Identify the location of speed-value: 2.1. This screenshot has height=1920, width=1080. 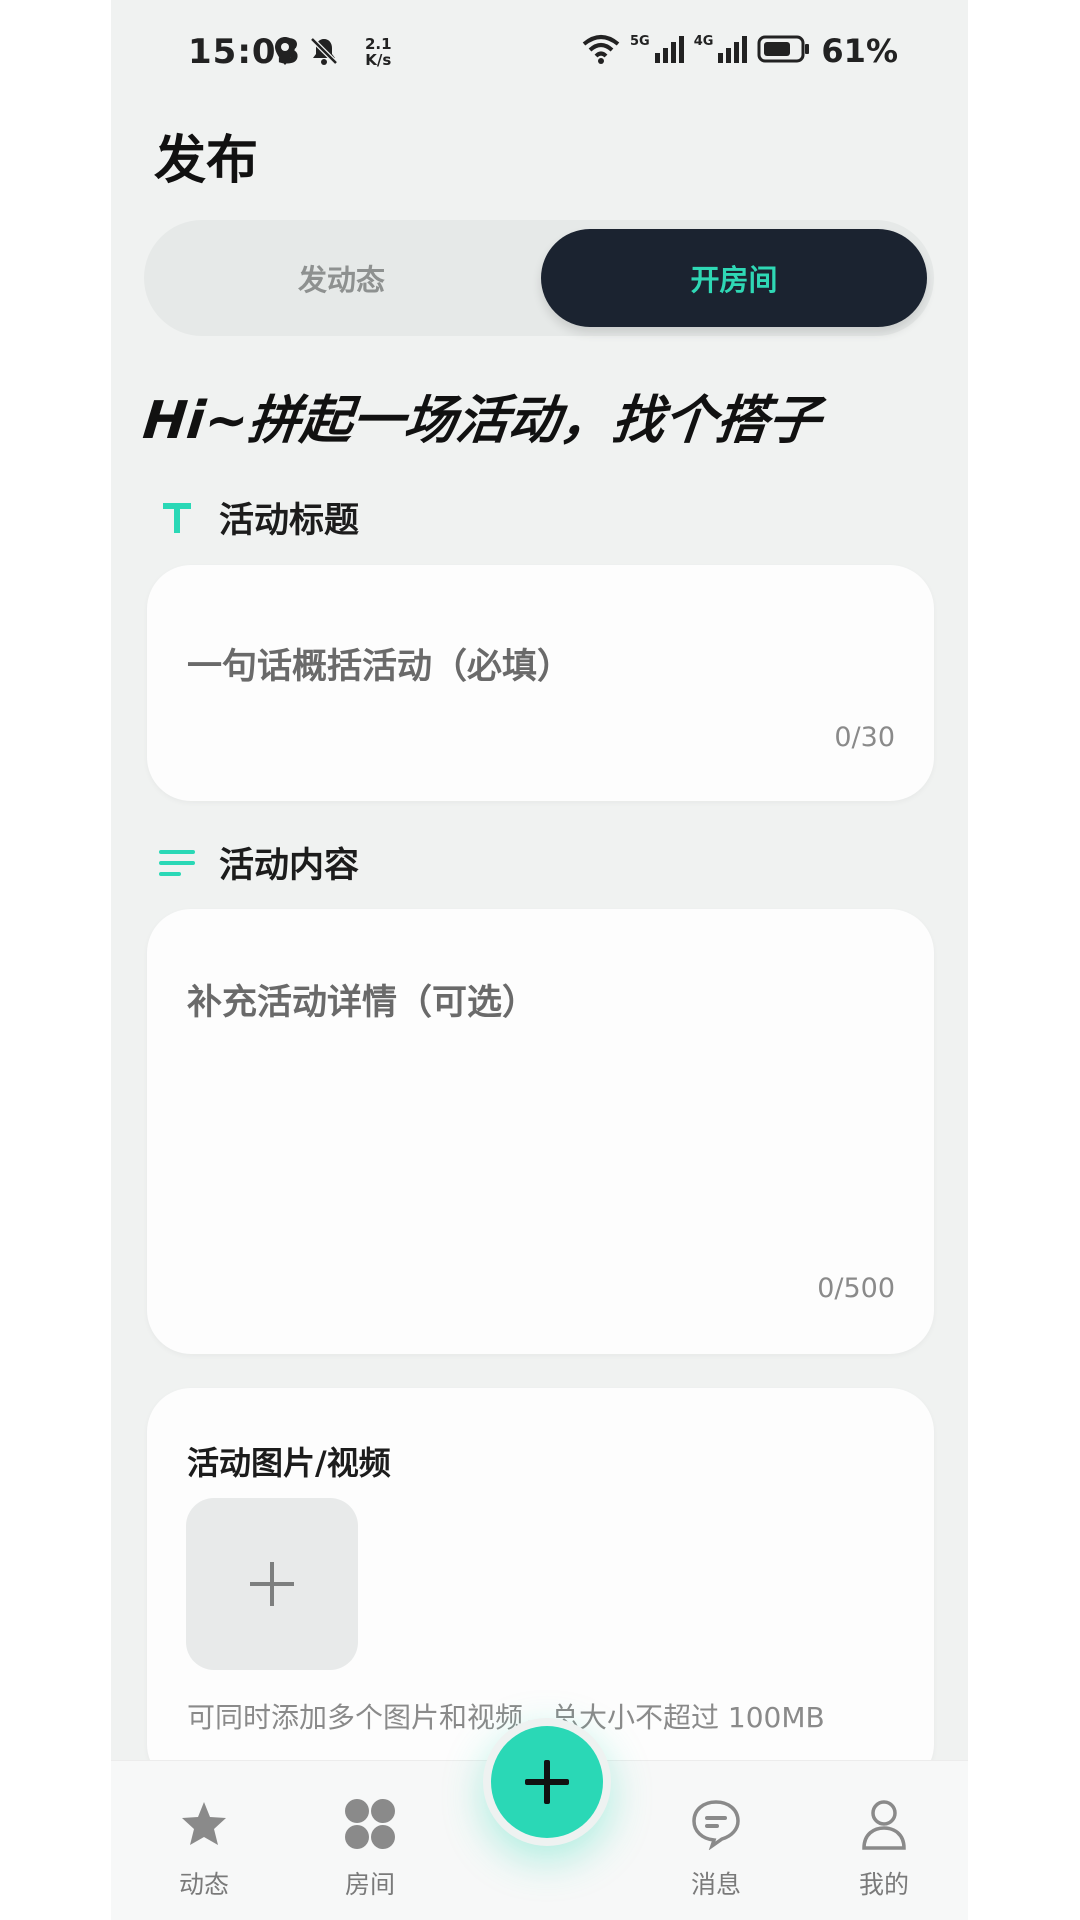
(378, 44).